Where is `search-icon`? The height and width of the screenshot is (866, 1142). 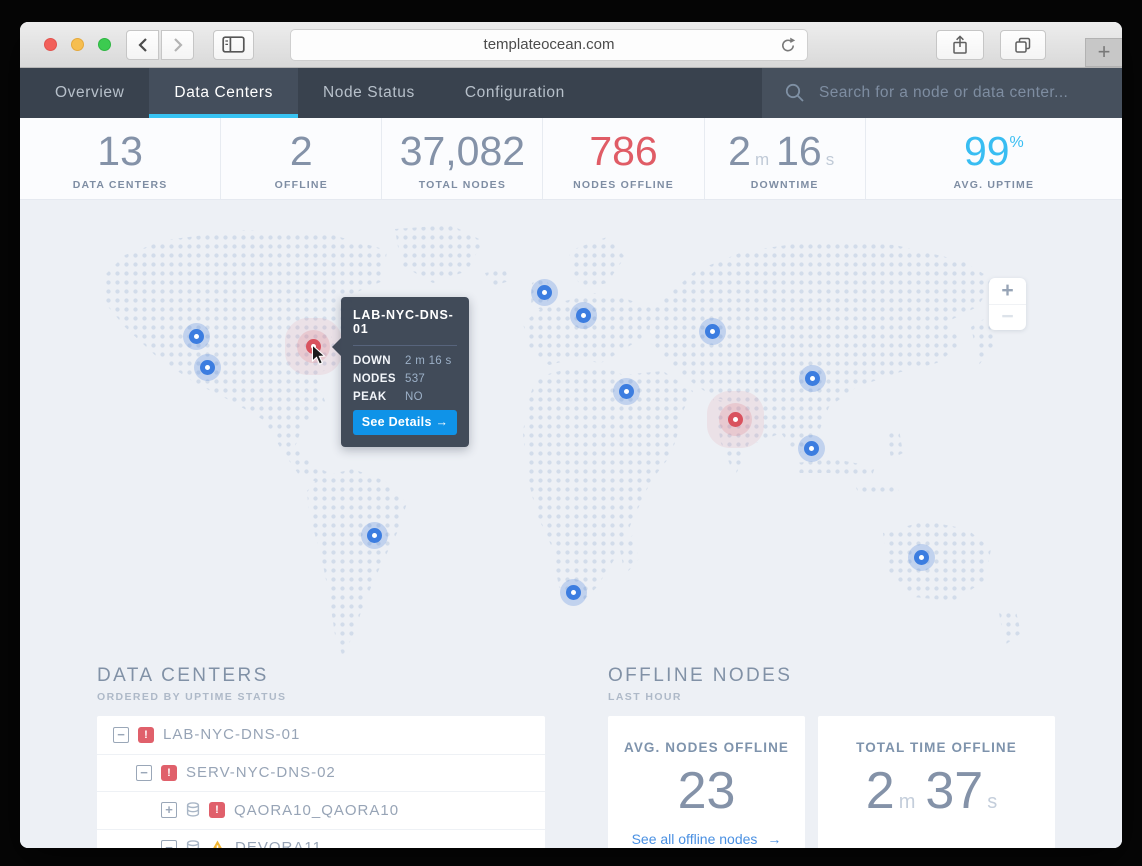
search-icon is located at coordinates (794, 92).